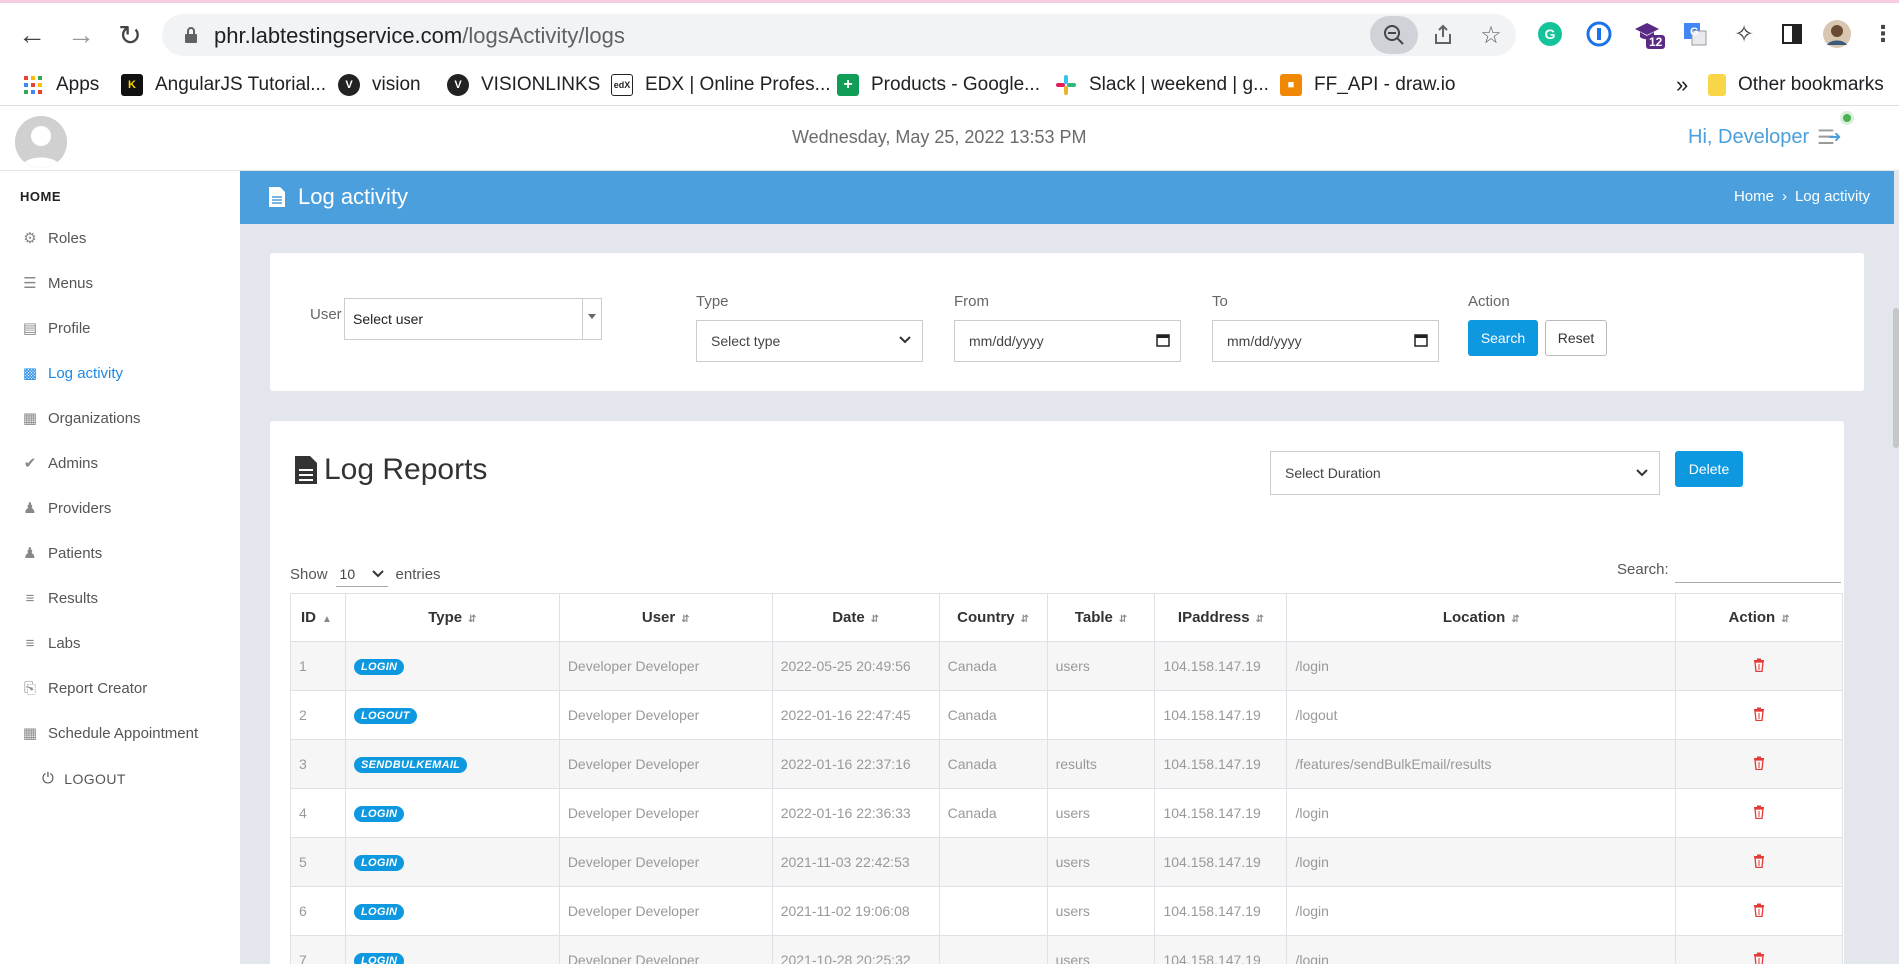 The image size is (1899, 964). Describe the element at coordinates (855, 862) in the screenshot. I see `cell-date: 2021-11-03 22:42:53` at that location.